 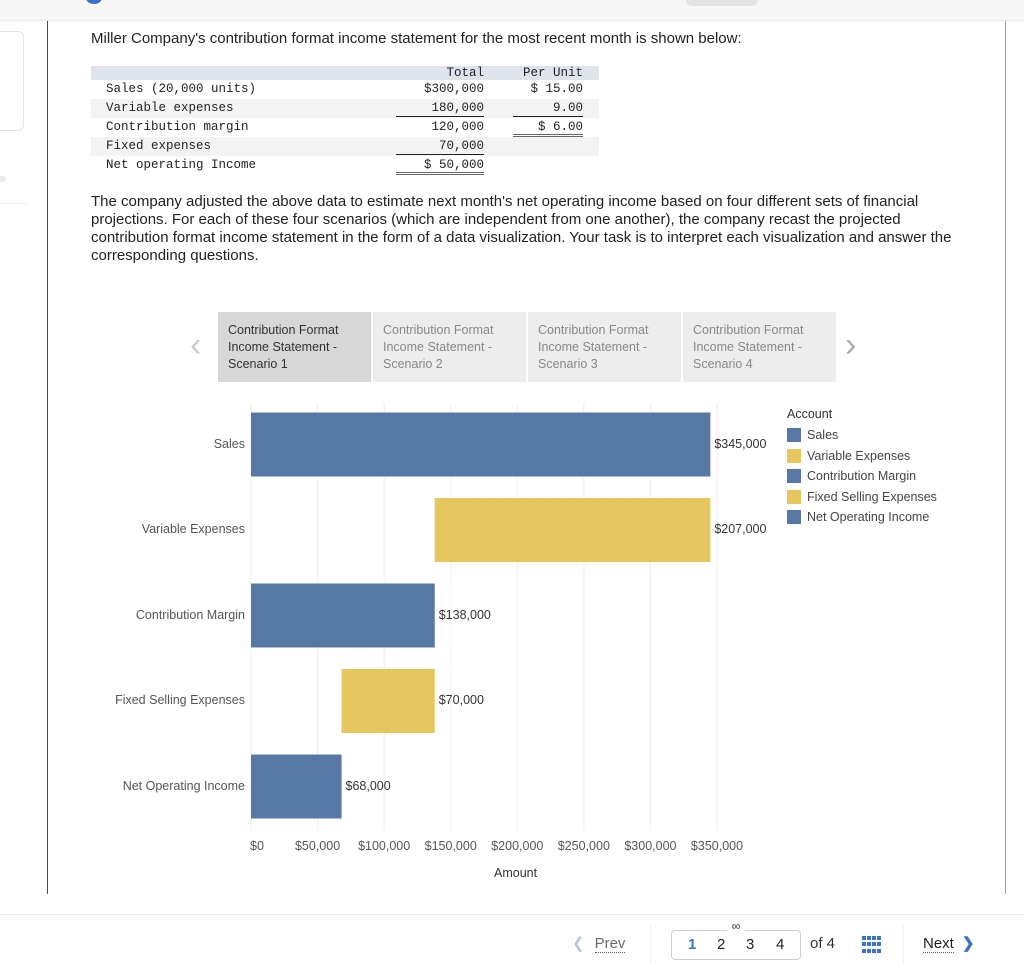 I want to click on grid-icon, so click(x=871, y=945).